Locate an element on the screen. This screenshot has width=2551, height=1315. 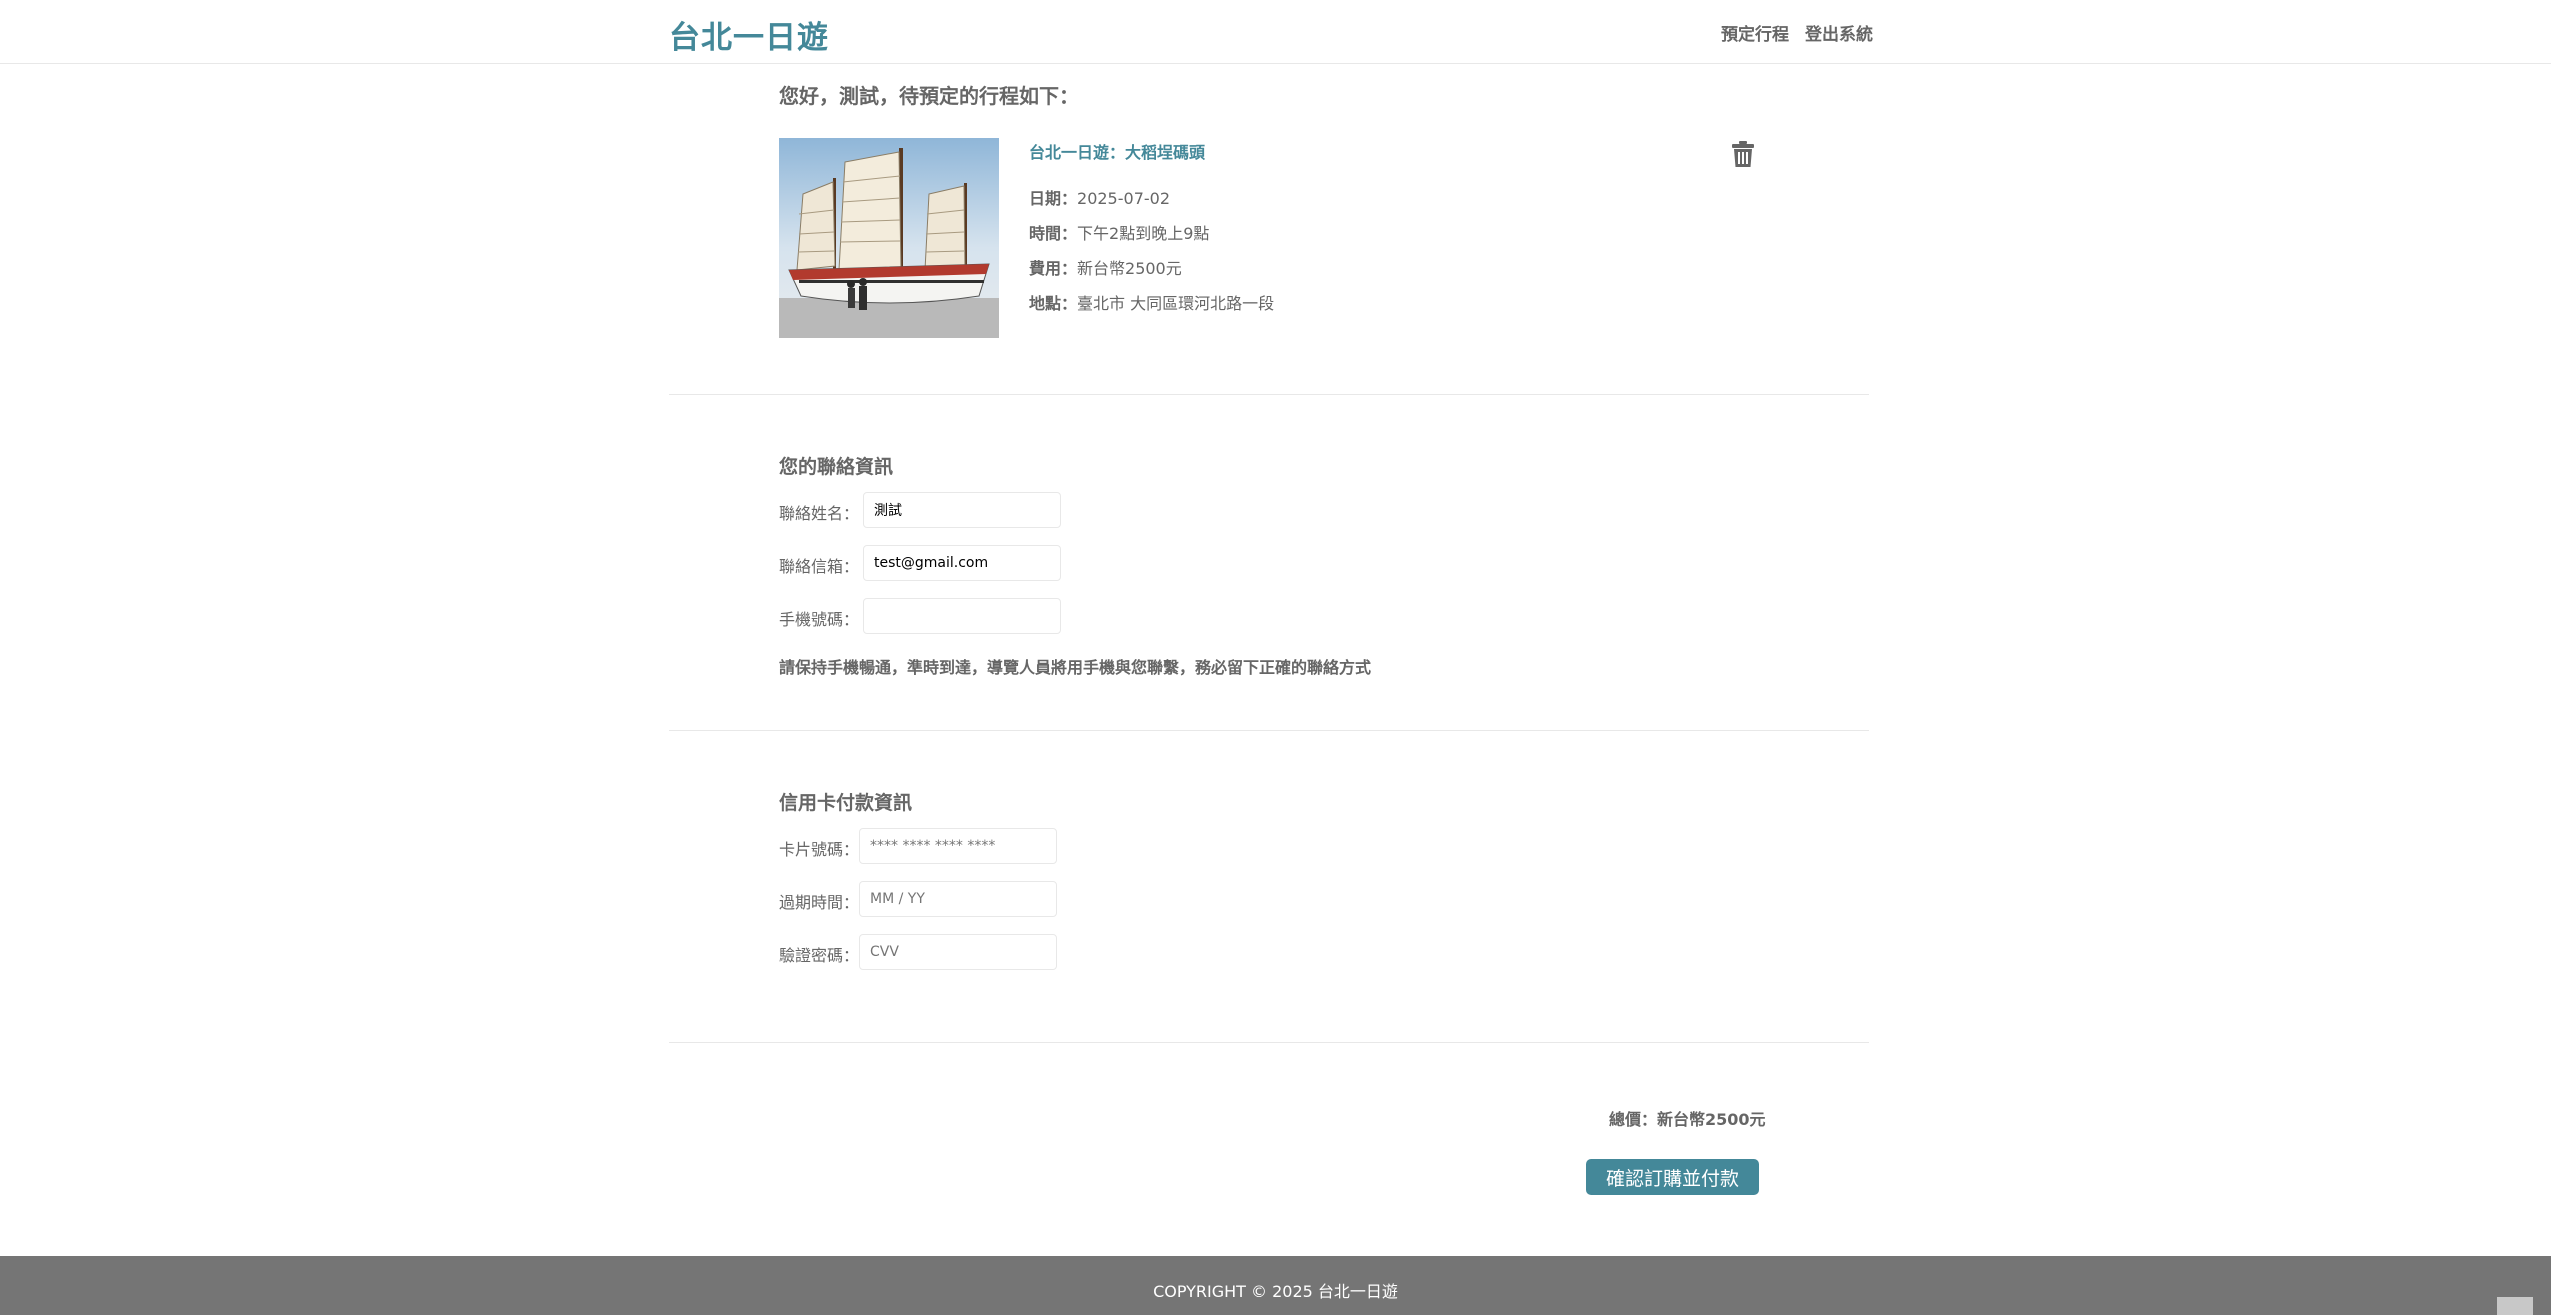
trip-time-value: 下午2點到晚上9點 is located at coordinates (1143, 233).